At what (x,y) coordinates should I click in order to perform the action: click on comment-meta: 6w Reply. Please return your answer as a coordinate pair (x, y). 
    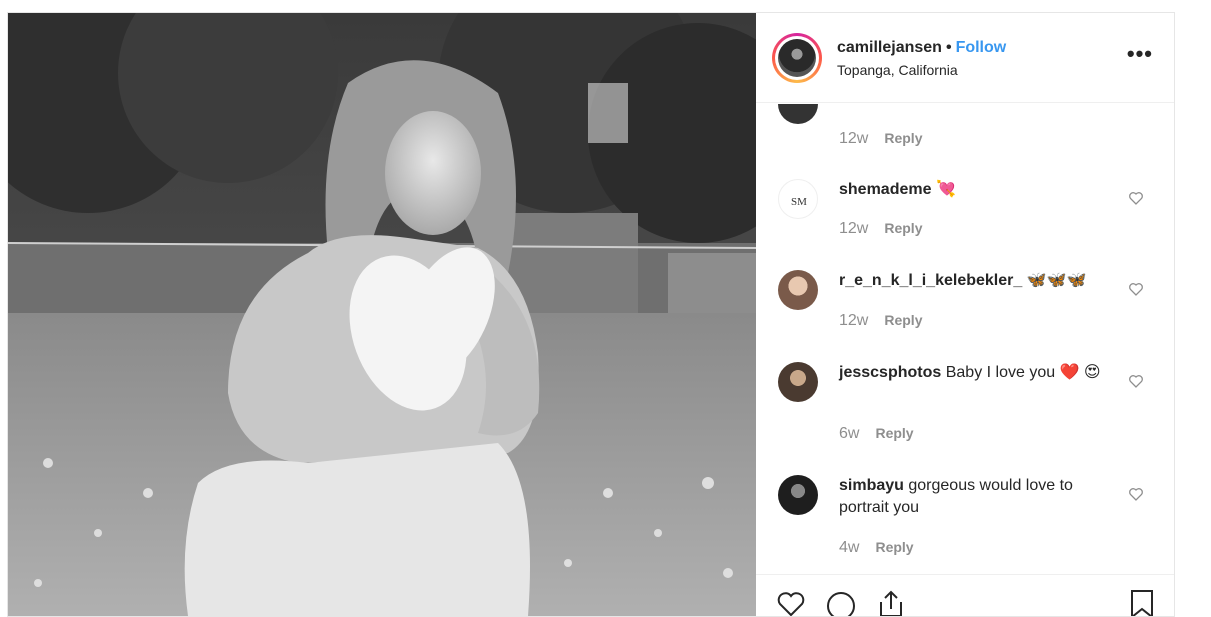
    Looking at the image, I should click on (876, 434).